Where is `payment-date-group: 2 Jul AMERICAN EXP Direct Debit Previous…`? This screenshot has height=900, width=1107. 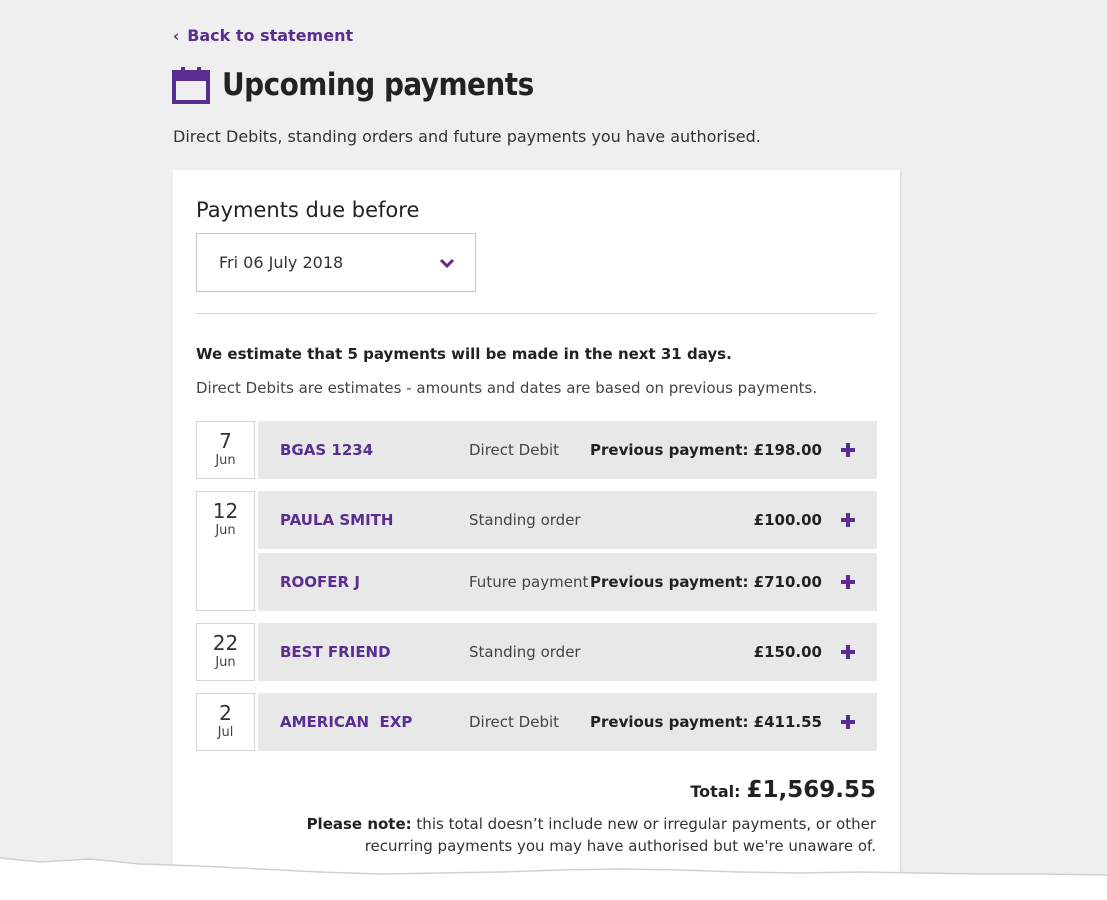 payment-date-group: 2 Jul AMERICAN EXP Direct Debit Previous… is located at coordinates (536, 722).